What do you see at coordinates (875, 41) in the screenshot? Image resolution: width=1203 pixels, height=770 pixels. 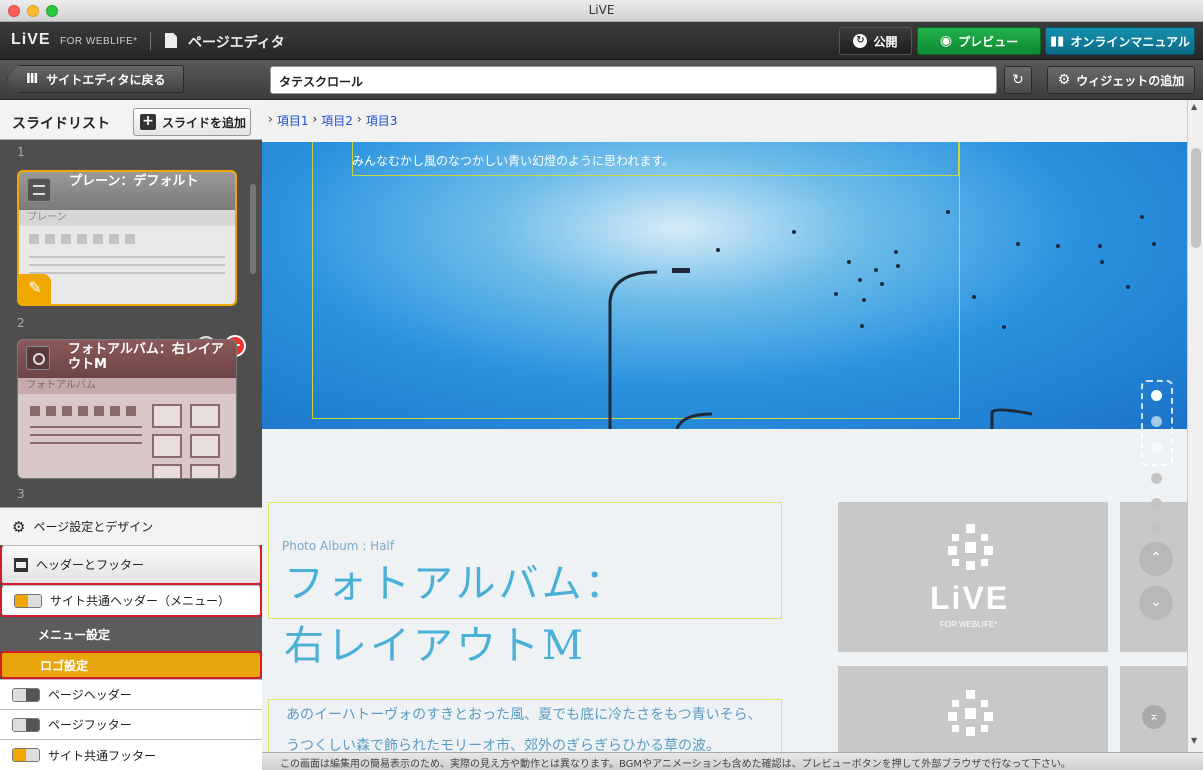 I see `publish-button: ↻ 公開` at bounding box center [875, 41].